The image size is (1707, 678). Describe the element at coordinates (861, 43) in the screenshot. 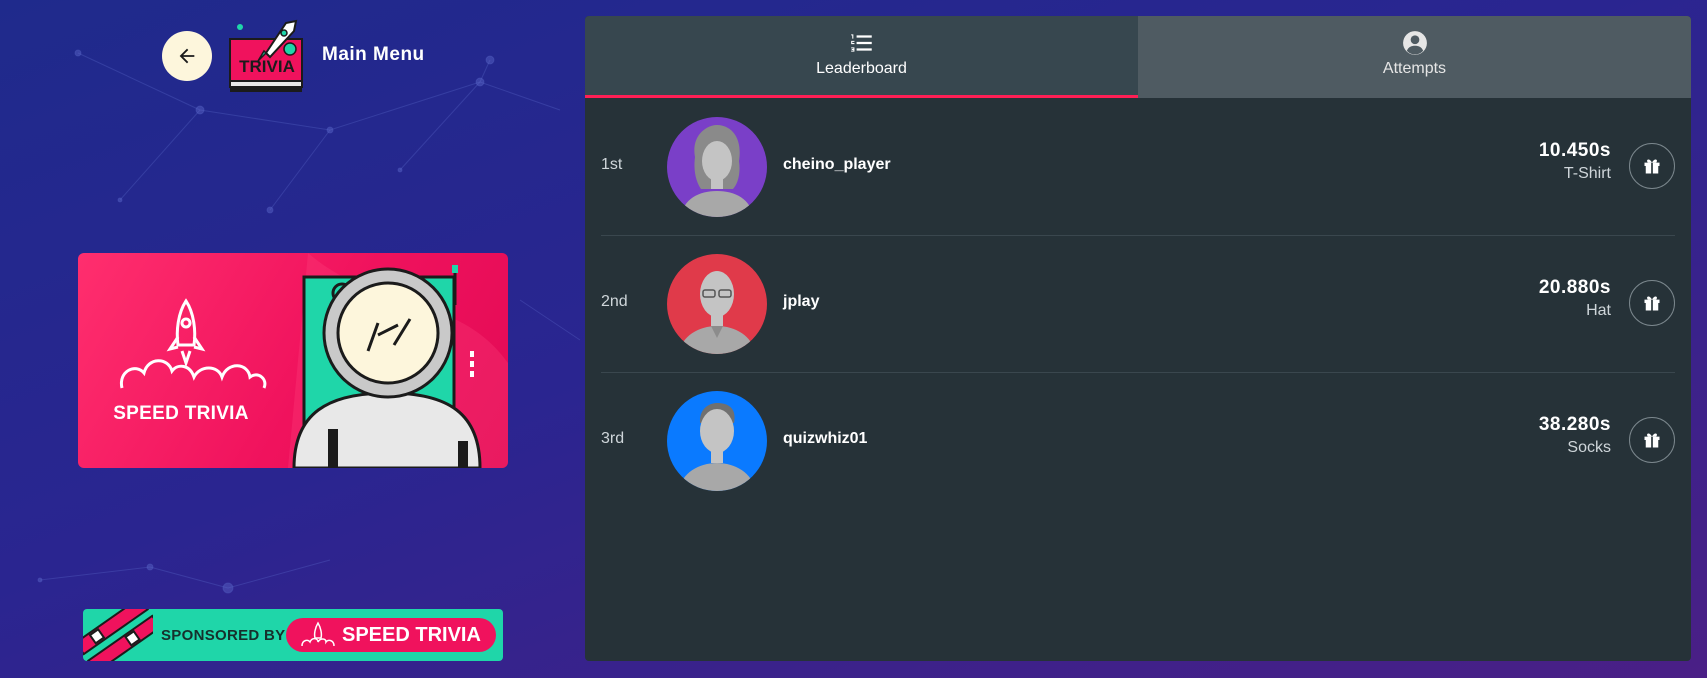

I see `list-numbered-icon` at that location.